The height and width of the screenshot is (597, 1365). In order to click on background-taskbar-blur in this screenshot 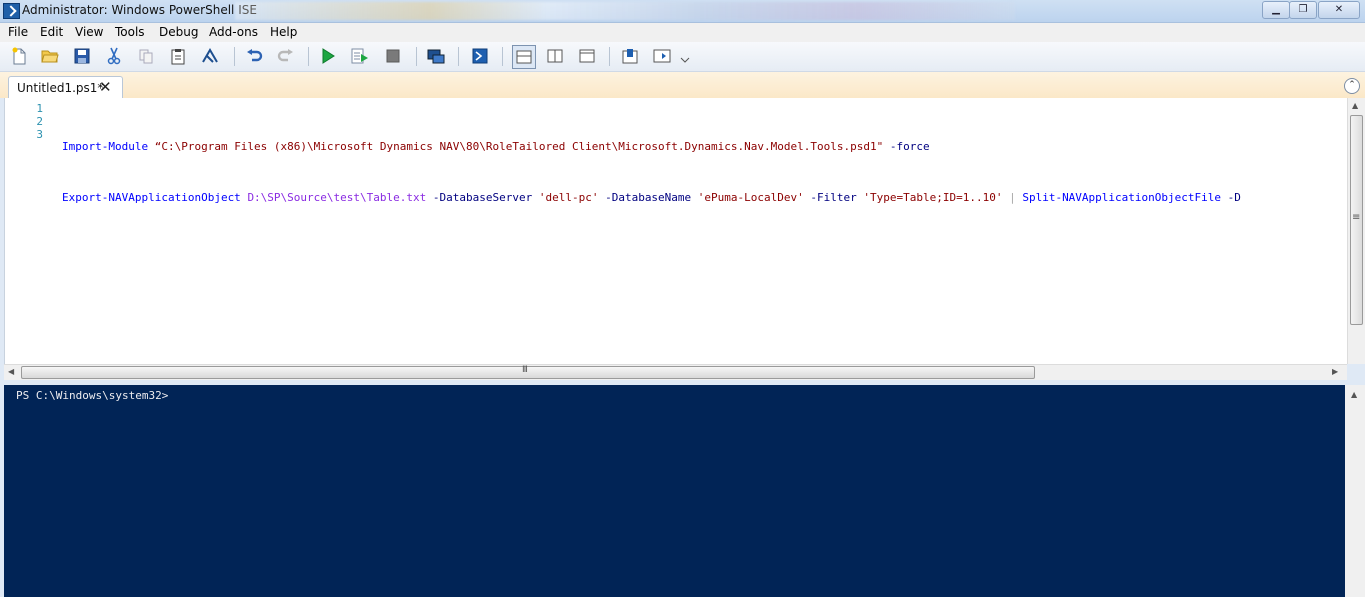, I will do `click(625, 11)`.